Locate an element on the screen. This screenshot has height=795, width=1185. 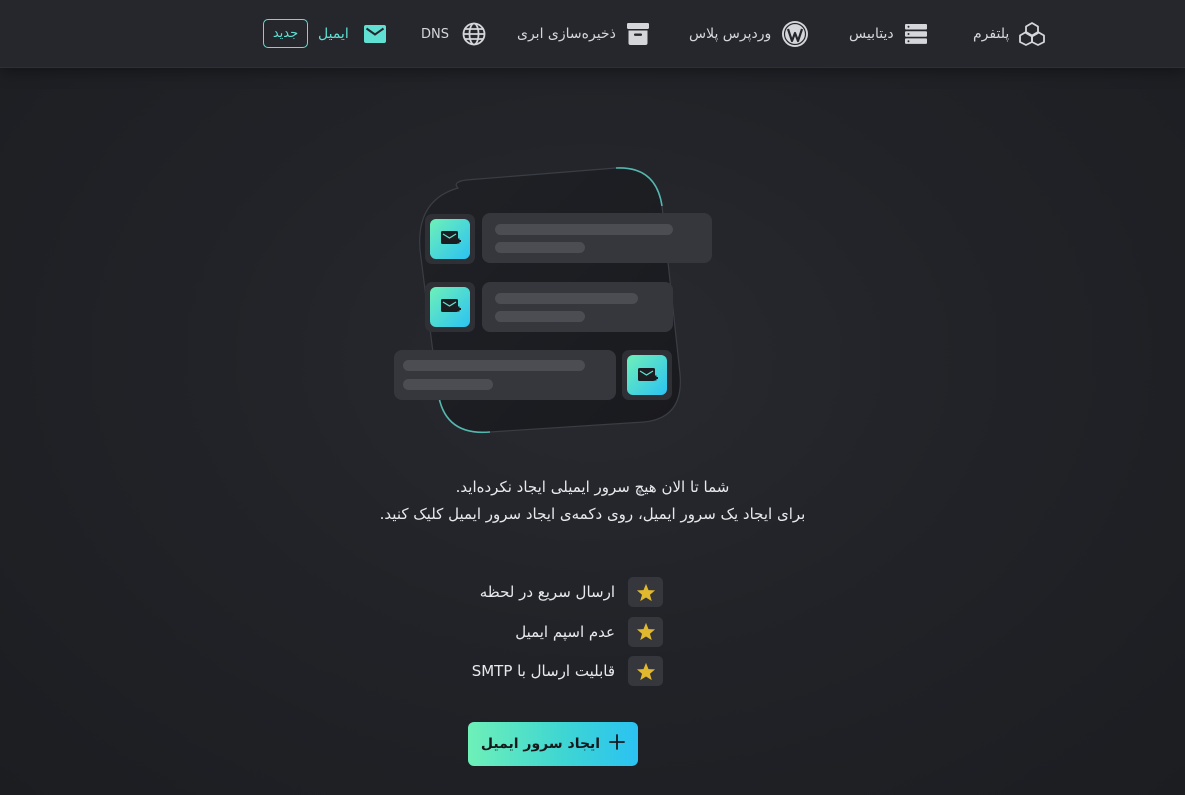
top-navigation: پلتفرم دیتابیس وردپرس پلاس is located at coordinates (592, 34).